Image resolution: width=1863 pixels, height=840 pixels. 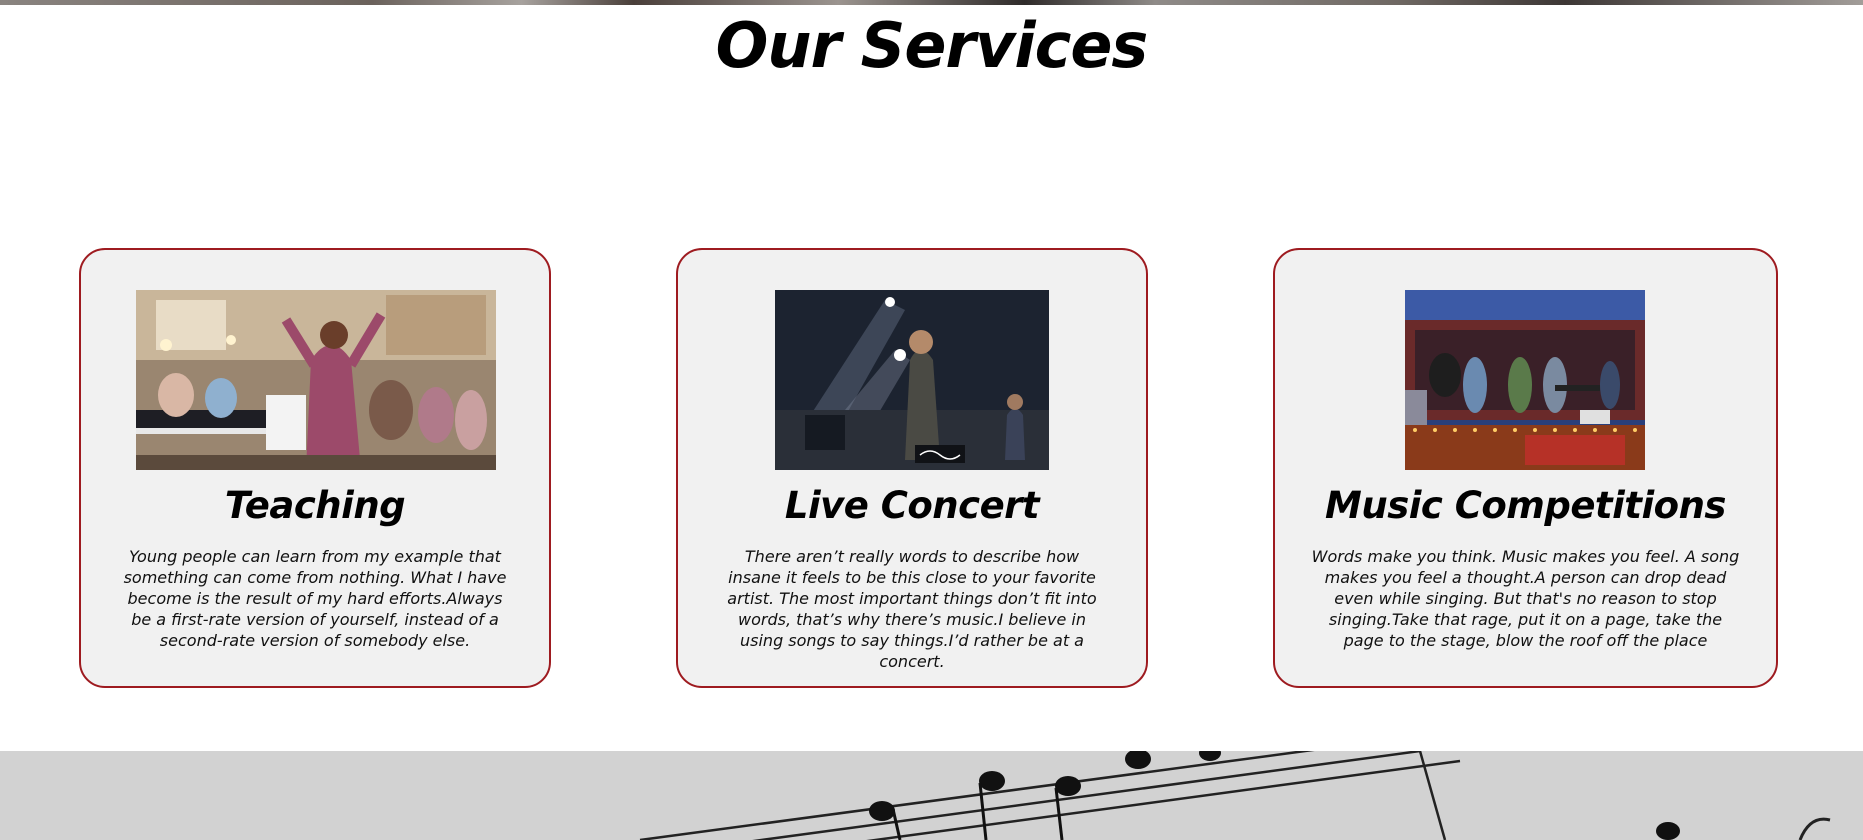 What do you see at coordinates (912, 380) in the screenshot?
I see `live-concert-photo` at bounding box center [912, 380].